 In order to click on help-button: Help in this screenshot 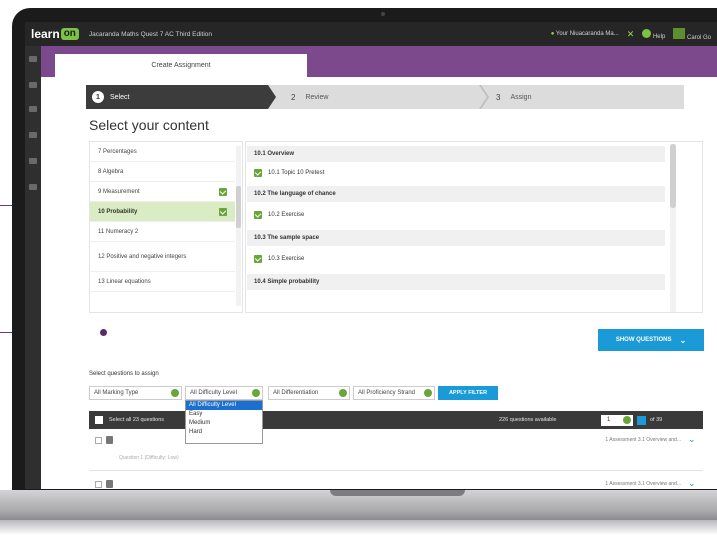, I will do `click(653, 34)`.